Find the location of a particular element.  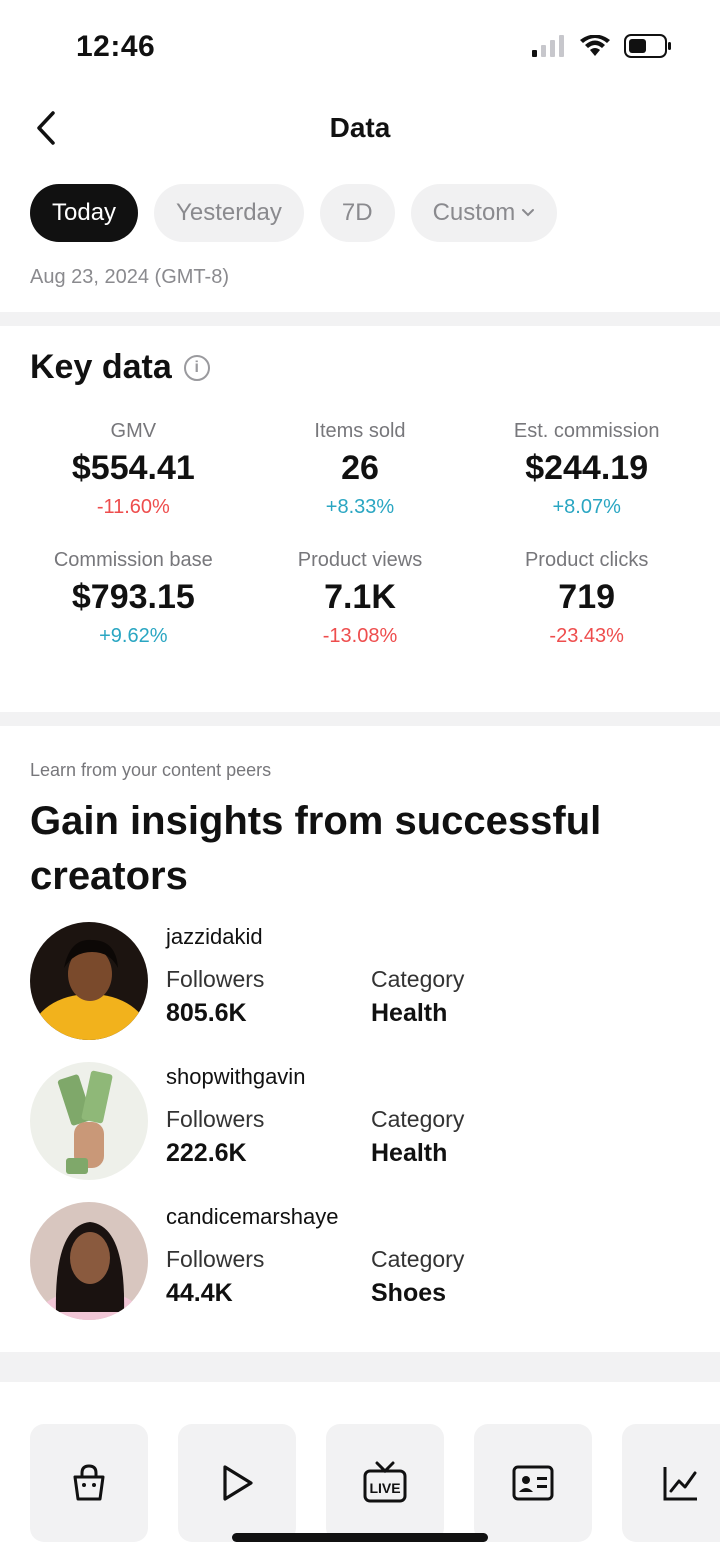

shop-button is located at coordinates (89, 1483).